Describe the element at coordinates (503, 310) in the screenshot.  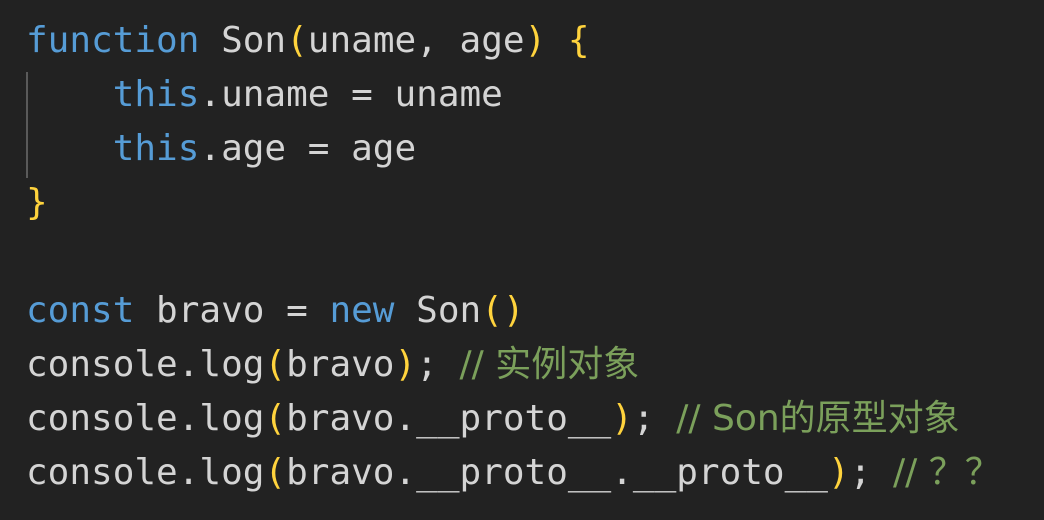
I see `code-token-bracket: ()` at that location.